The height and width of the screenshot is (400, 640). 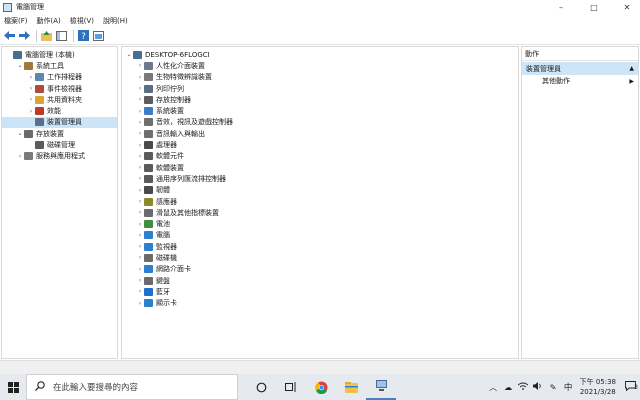 I want to click on biometric-icon, so click(x=148, y=77).